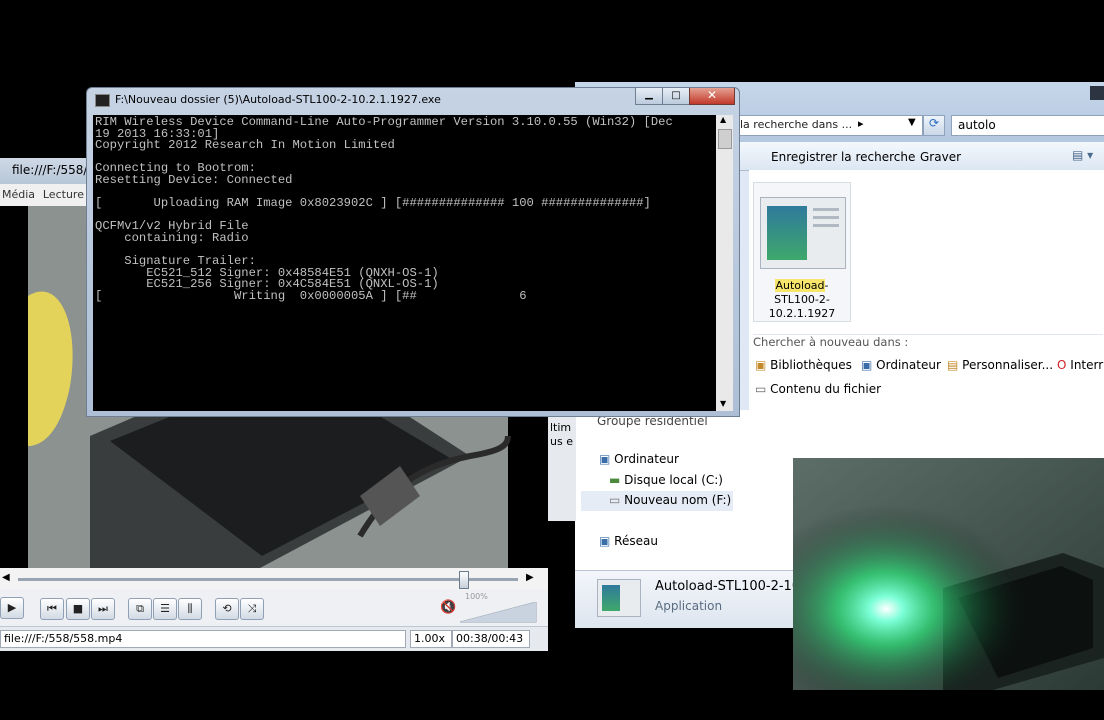 This screenshot has height=720, width=1104. I want to click on overlay-photo, so click(948, 574).